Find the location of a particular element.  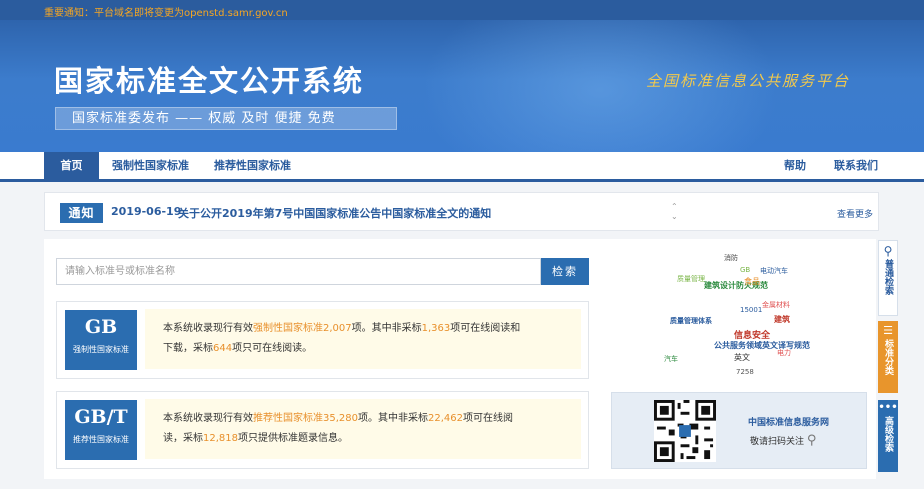

gbt-badge: GB/T 推荐性国家标准 is located at coordinates (101, 430).